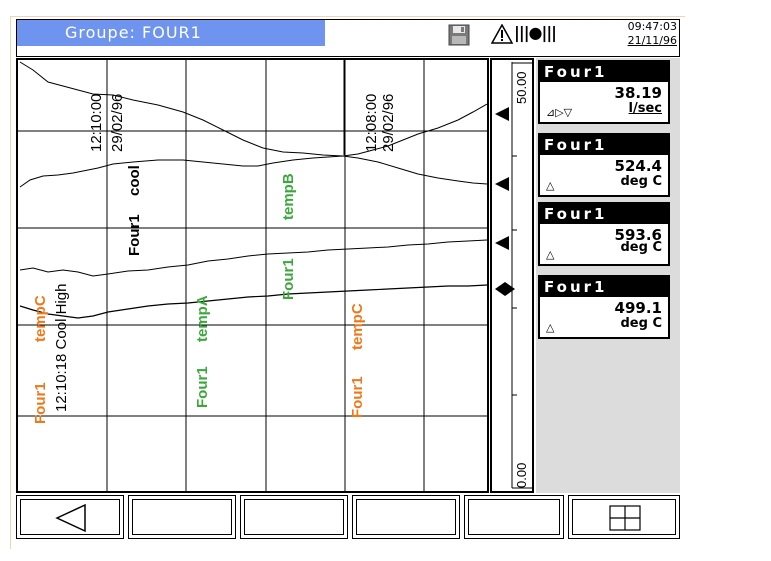 The height and width of the screenshot is (561, 771). Describe the element at coordinates (604, 307) in the screenshot. I see `value-panel-4: Four1 499.1 deg C △` at that location.